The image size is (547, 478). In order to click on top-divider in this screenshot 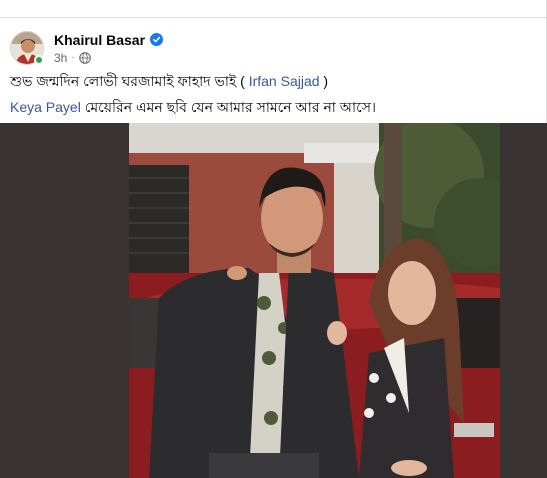, I will do `click(273, 17)`.